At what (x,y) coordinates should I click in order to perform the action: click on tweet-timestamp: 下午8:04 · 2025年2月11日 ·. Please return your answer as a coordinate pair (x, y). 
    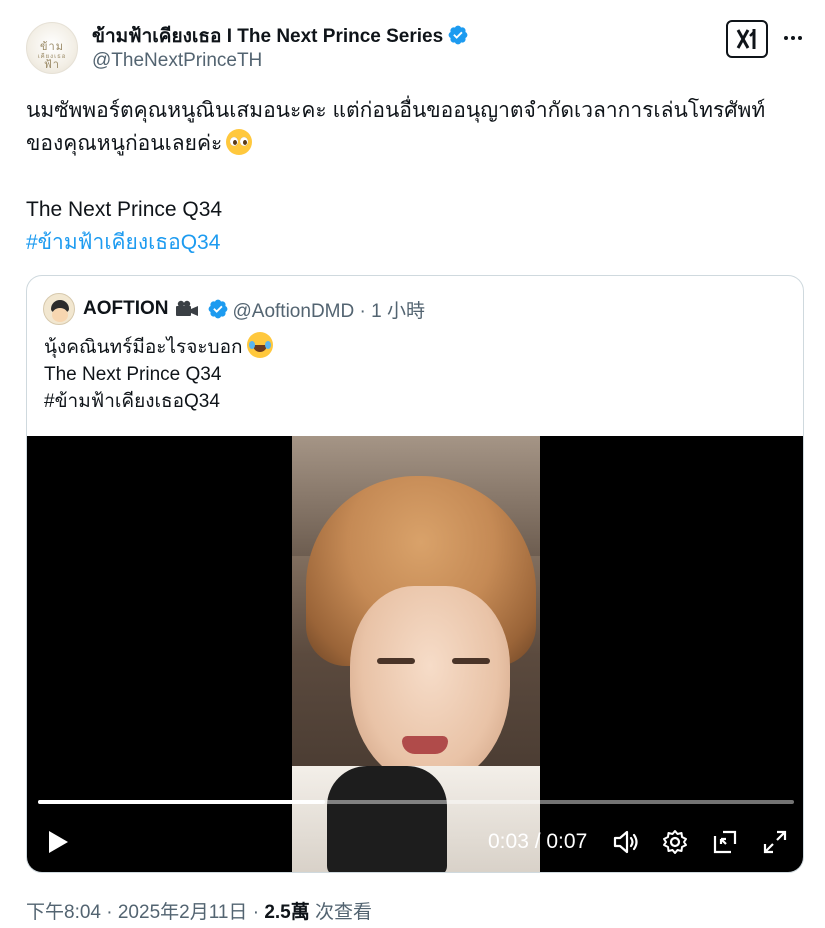
    Looking at the image, I should click on (145, 912).